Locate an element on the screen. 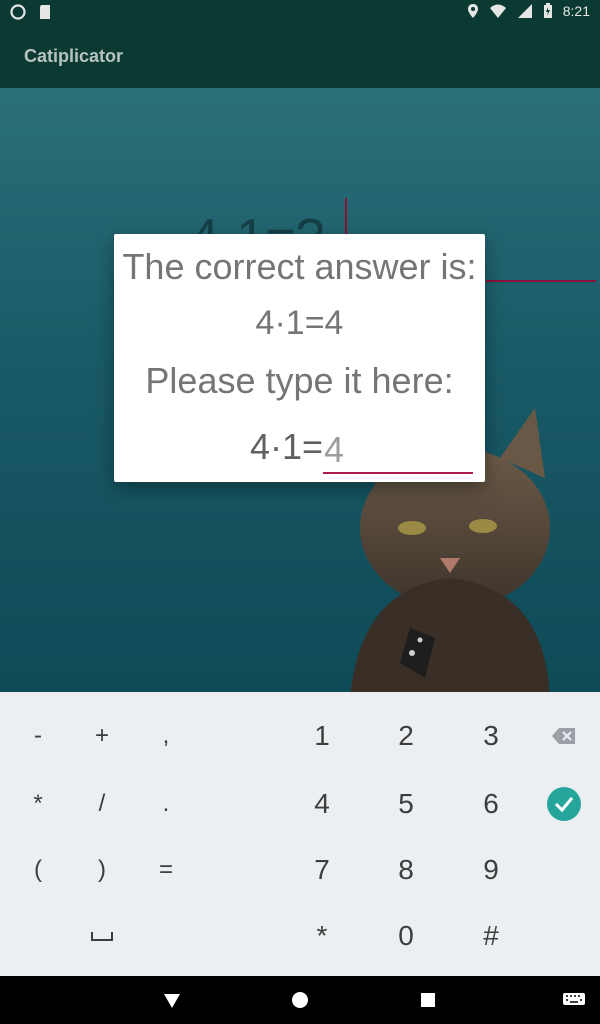  battery-icon is located at coordinates (547, 10).